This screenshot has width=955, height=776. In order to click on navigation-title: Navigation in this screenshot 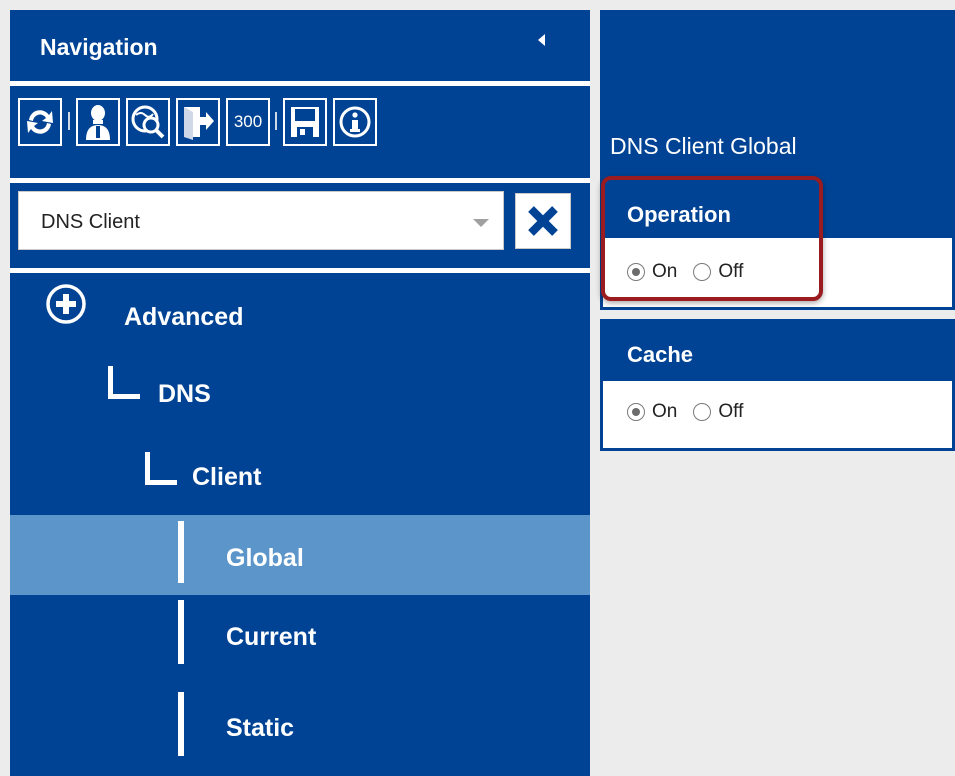, I will do `click(99, 47)`.